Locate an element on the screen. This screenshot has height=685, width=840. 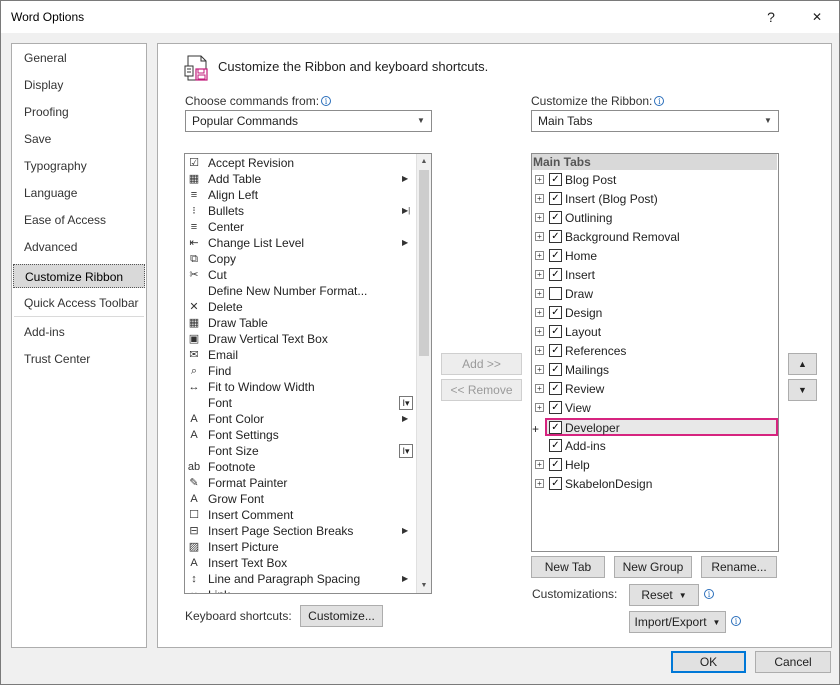
command-item: ☐ Insert Comment is located at coordinates (300, 515).